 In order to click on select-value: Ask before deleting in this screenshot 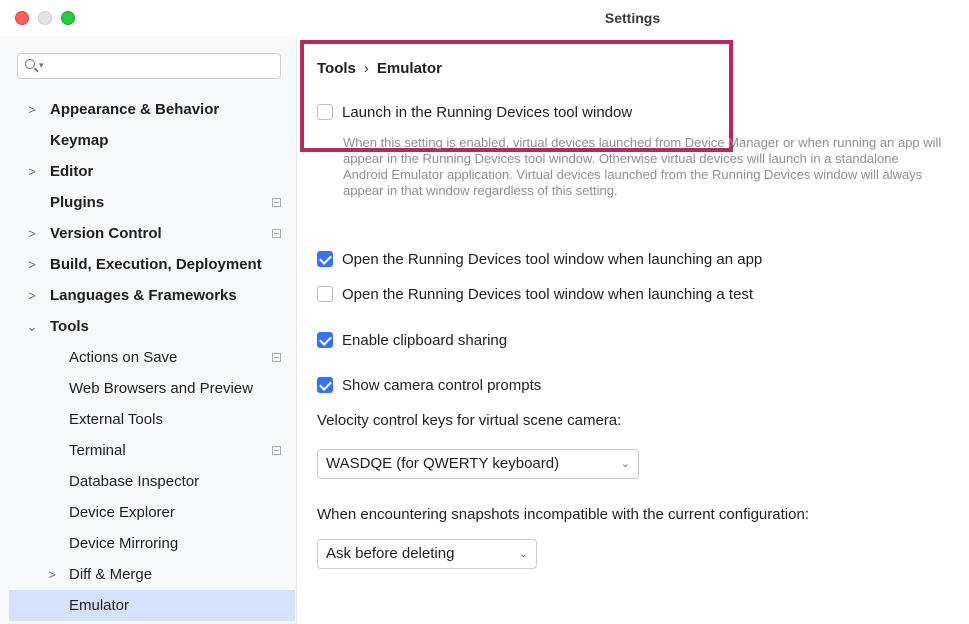, I will do `click(390, 553)`.